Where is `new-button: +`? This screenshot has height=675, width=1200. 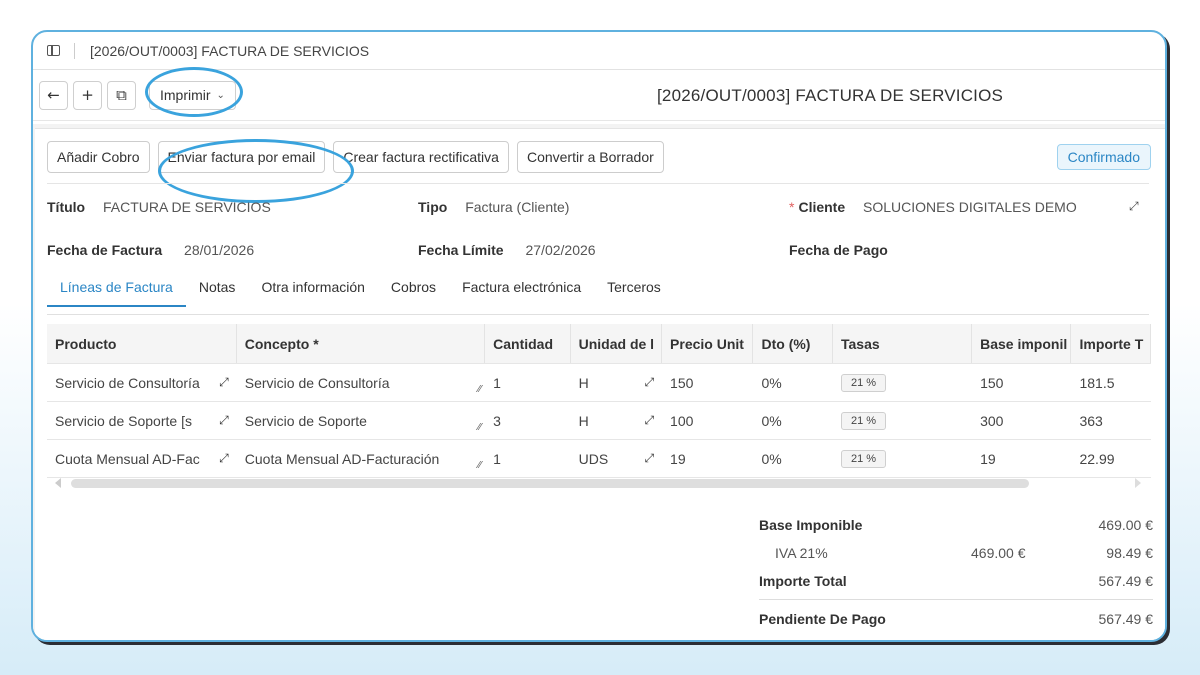
new-button: + is located at coordinates (87, 95).